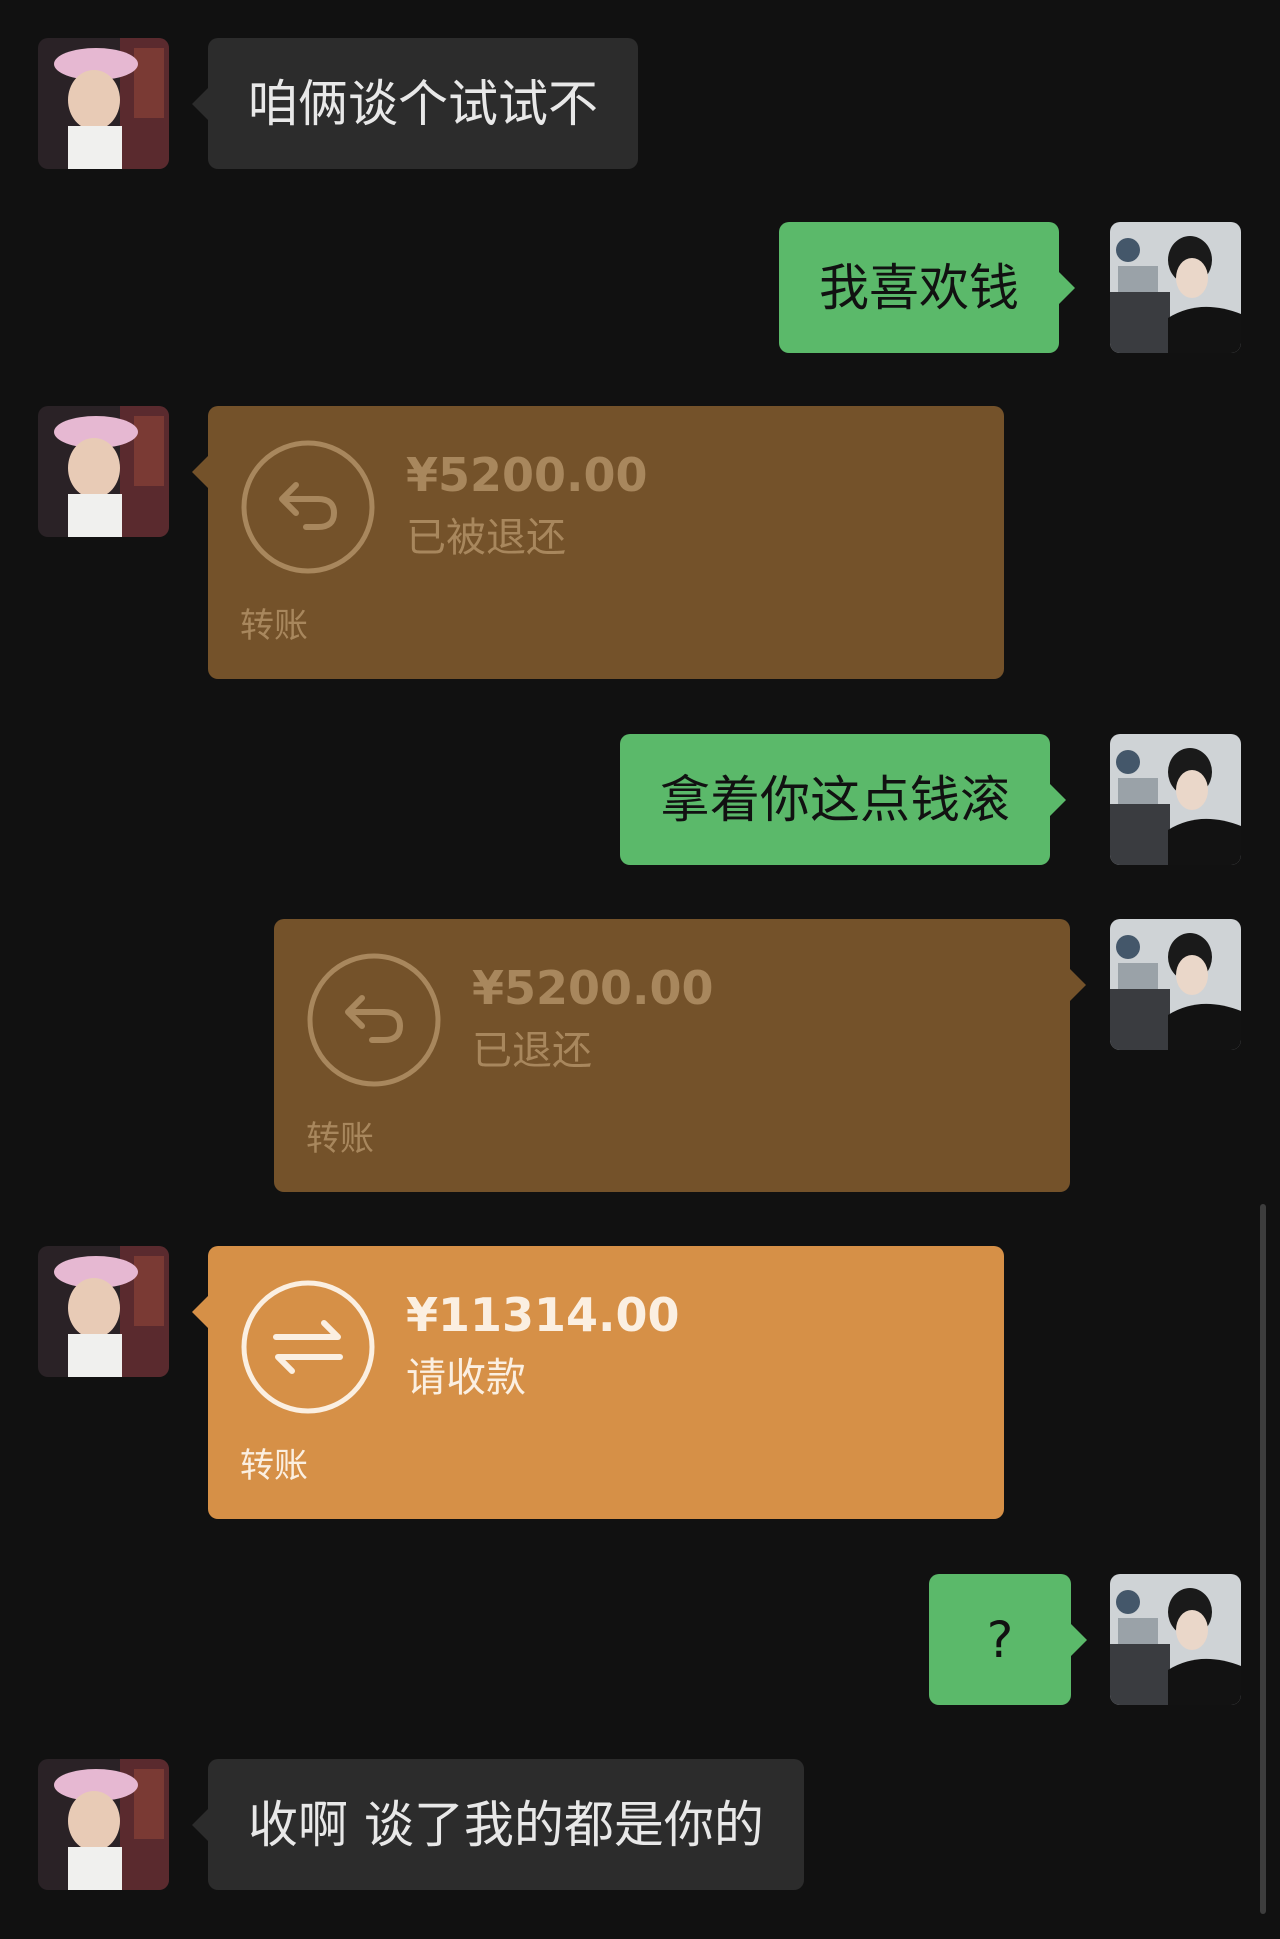 Image resolution: width=1280 pixels, height=1939 pixels. Describe the element at coordinates (680, 1055) in the screenshot. I see `transfer-card: ¥5200.00 已退还 转账` at that location.